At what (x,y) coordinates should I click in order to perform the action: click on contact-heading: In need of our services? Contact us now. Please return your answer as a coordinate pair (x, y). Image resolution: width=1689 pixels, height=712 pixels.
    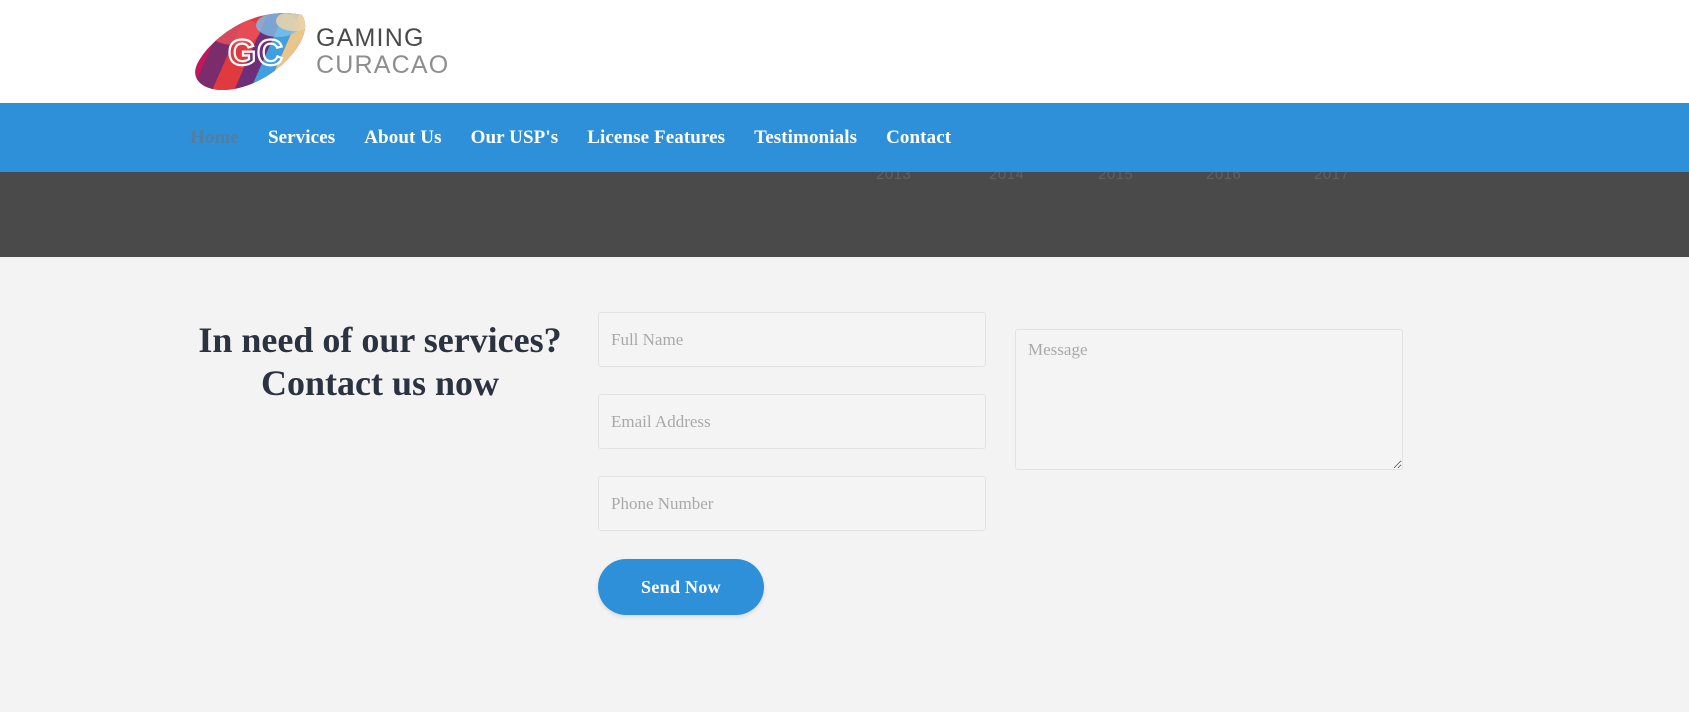
    Looking at the image, I should click on (380, 362).